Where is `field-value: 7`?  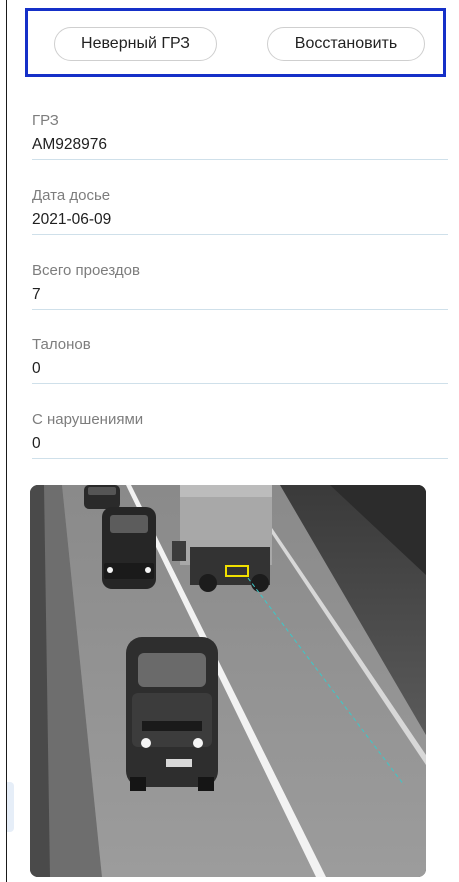 field-value: 7 is located at coordinates (36, 294).